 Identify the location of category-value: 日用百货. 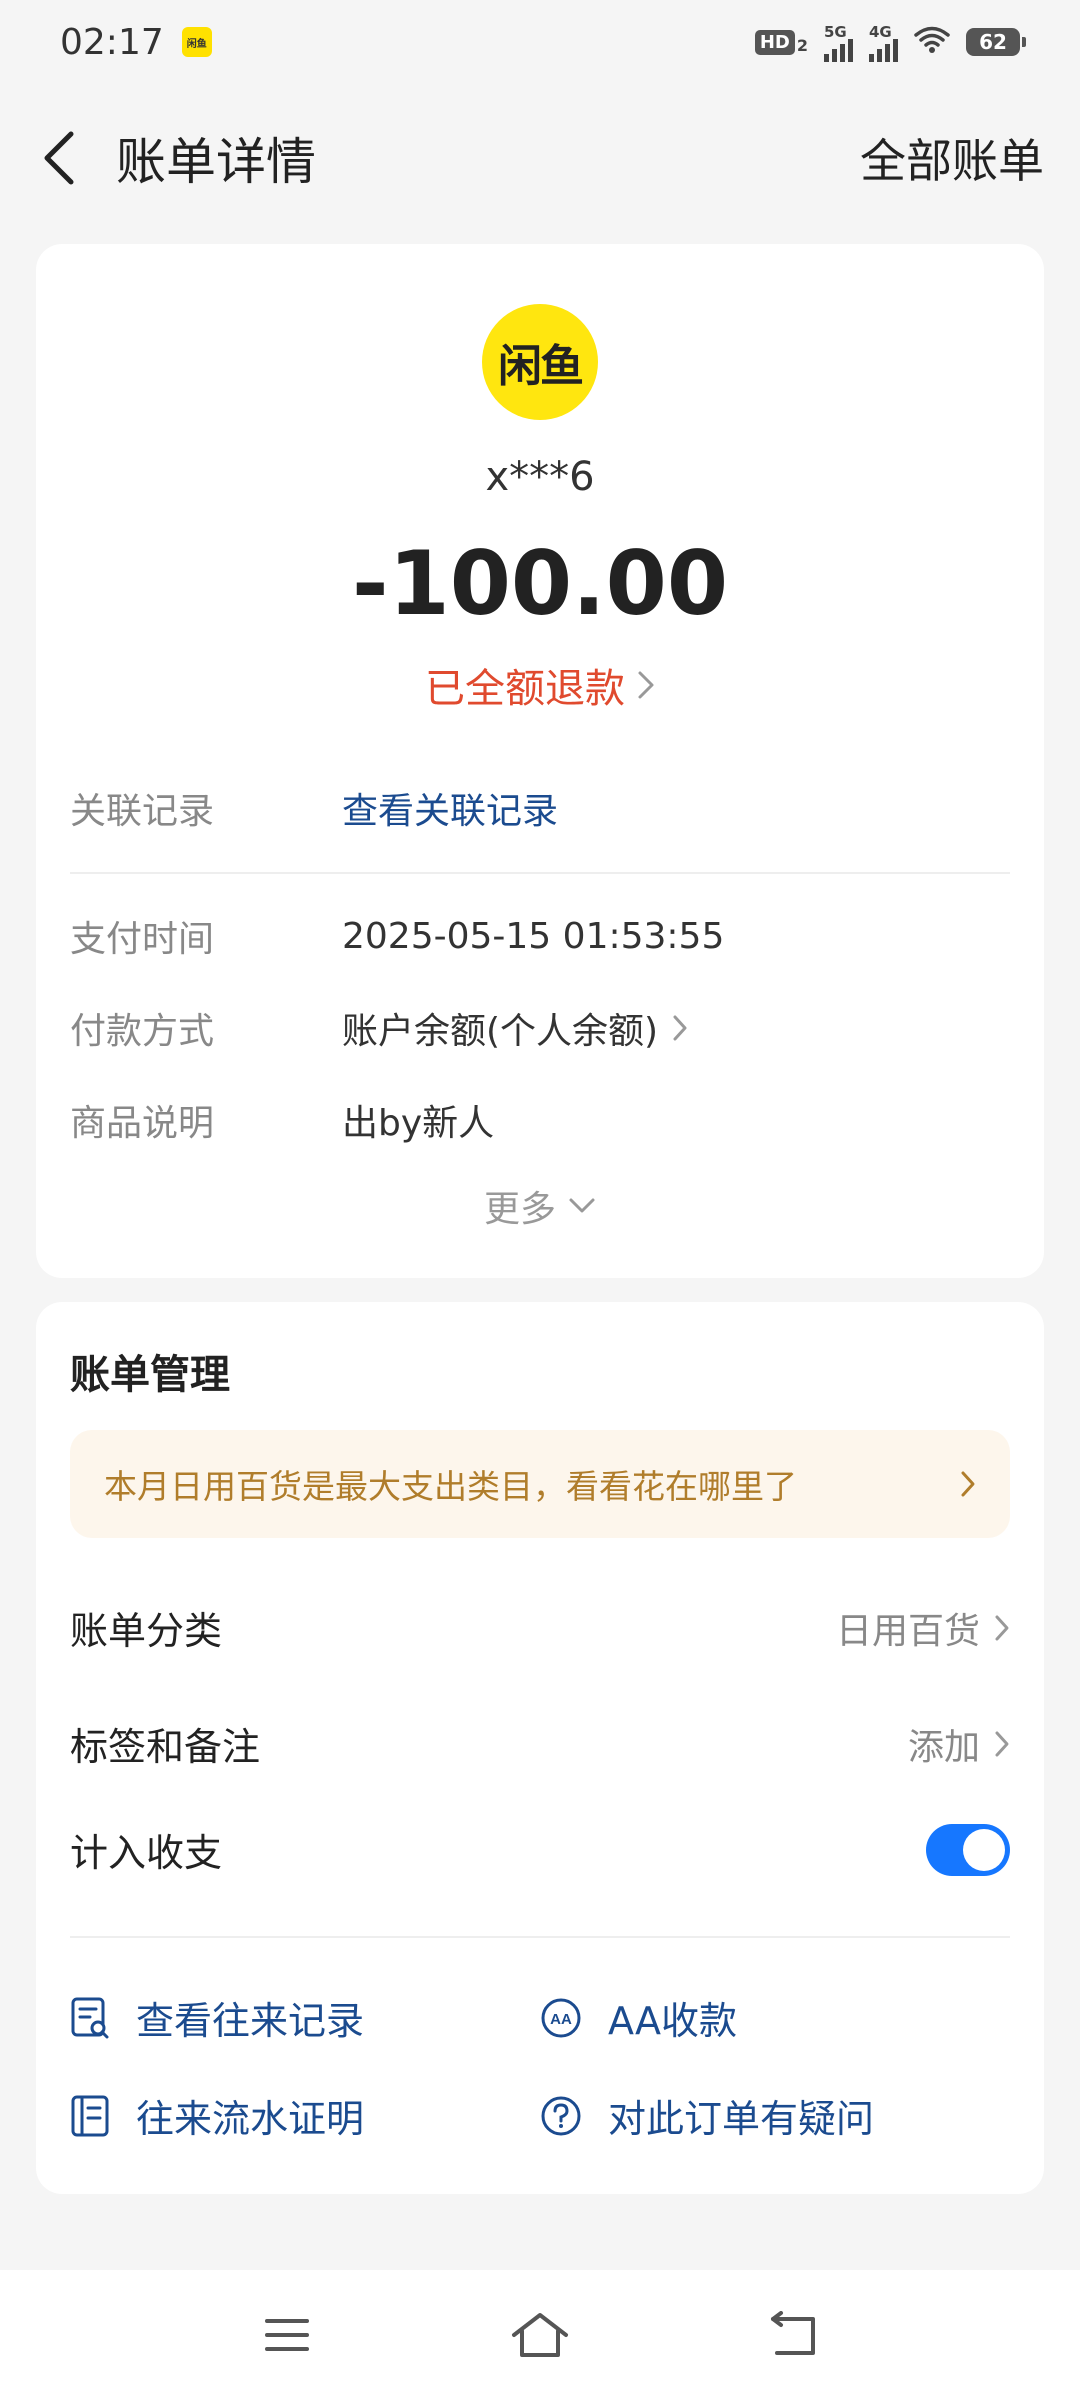
(923, 1628).